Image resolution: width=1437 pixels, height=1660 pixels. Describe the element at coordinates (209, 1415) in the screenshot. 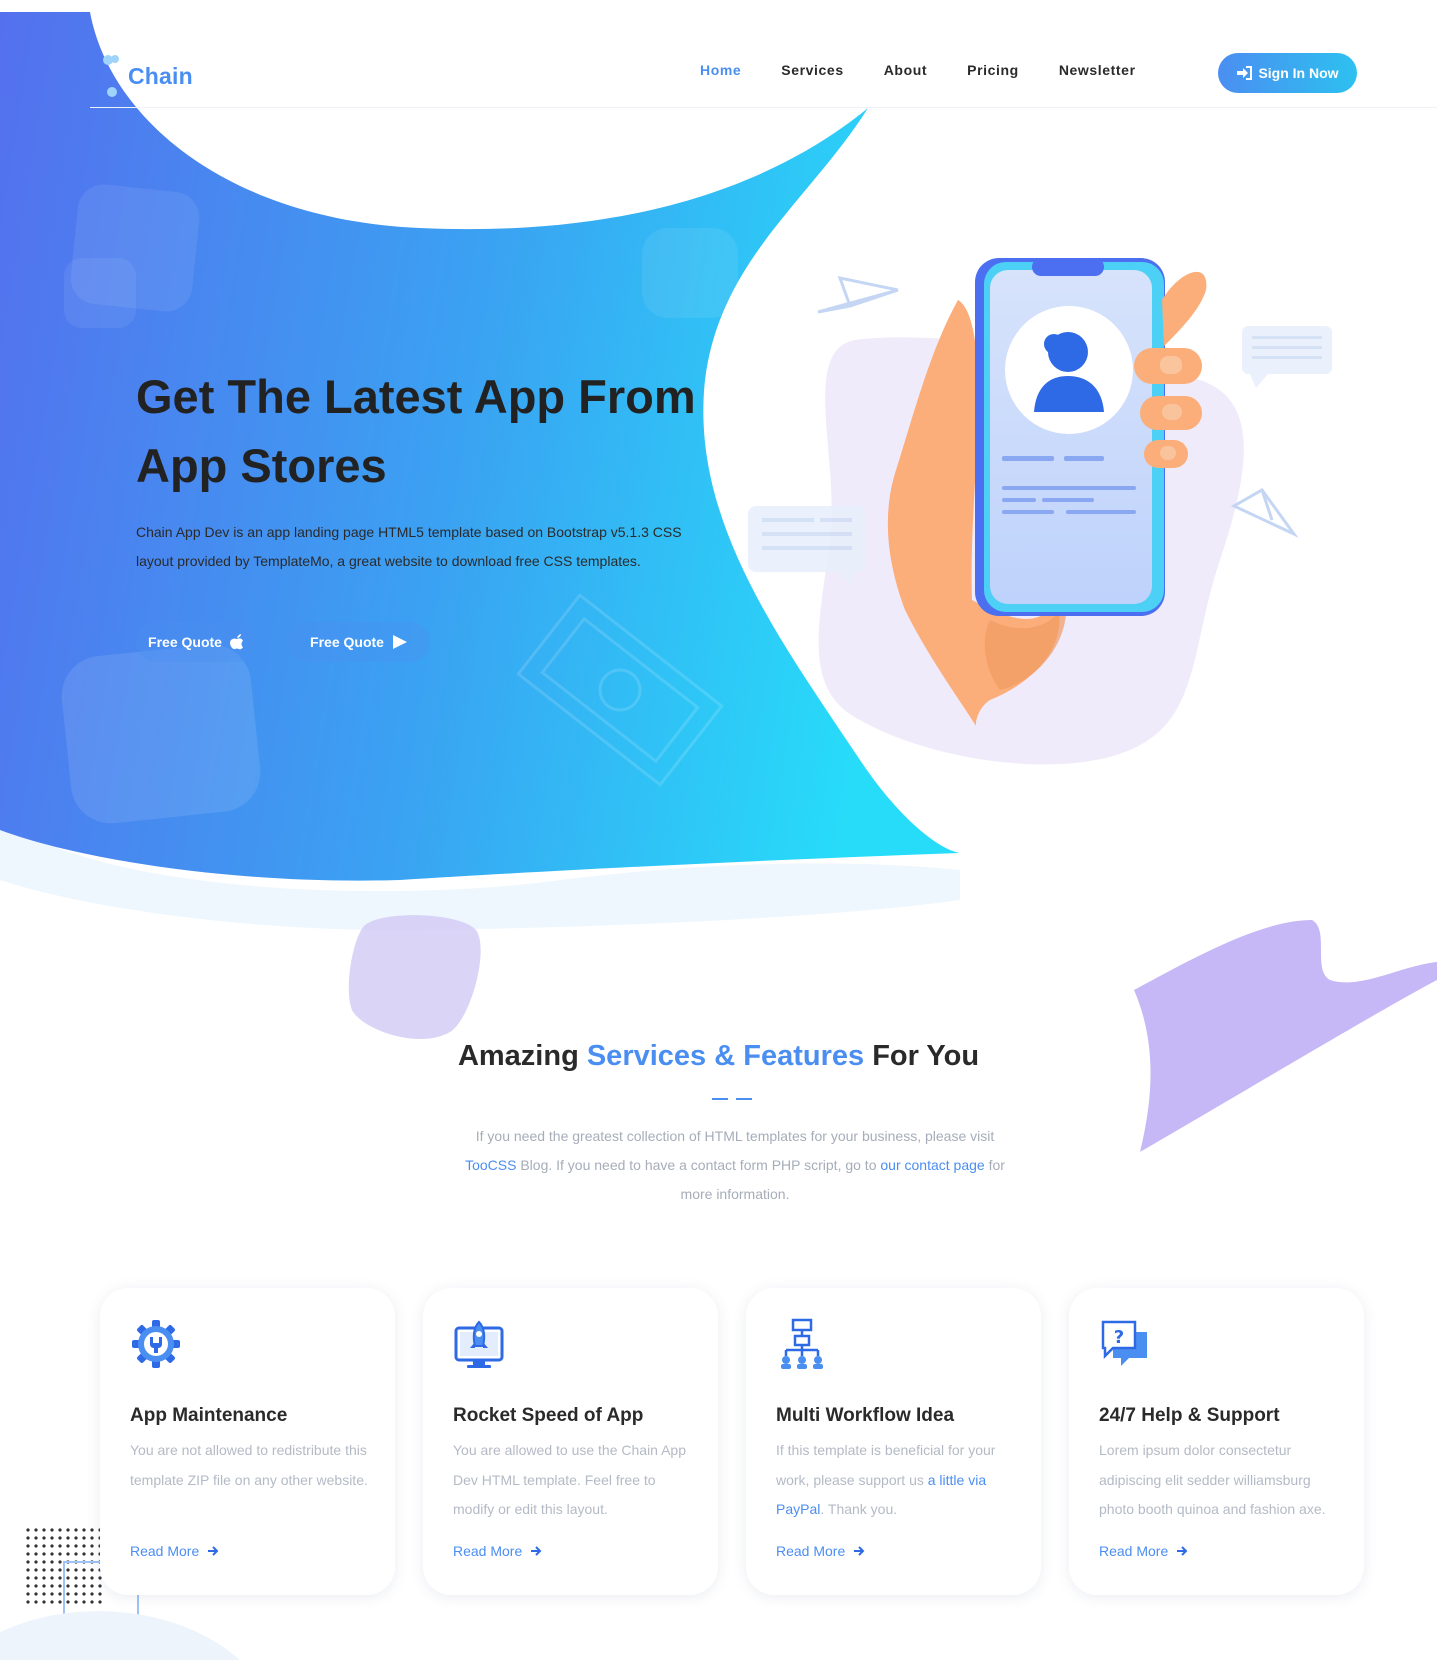

I see `card-title: App Maintenance` at that location.